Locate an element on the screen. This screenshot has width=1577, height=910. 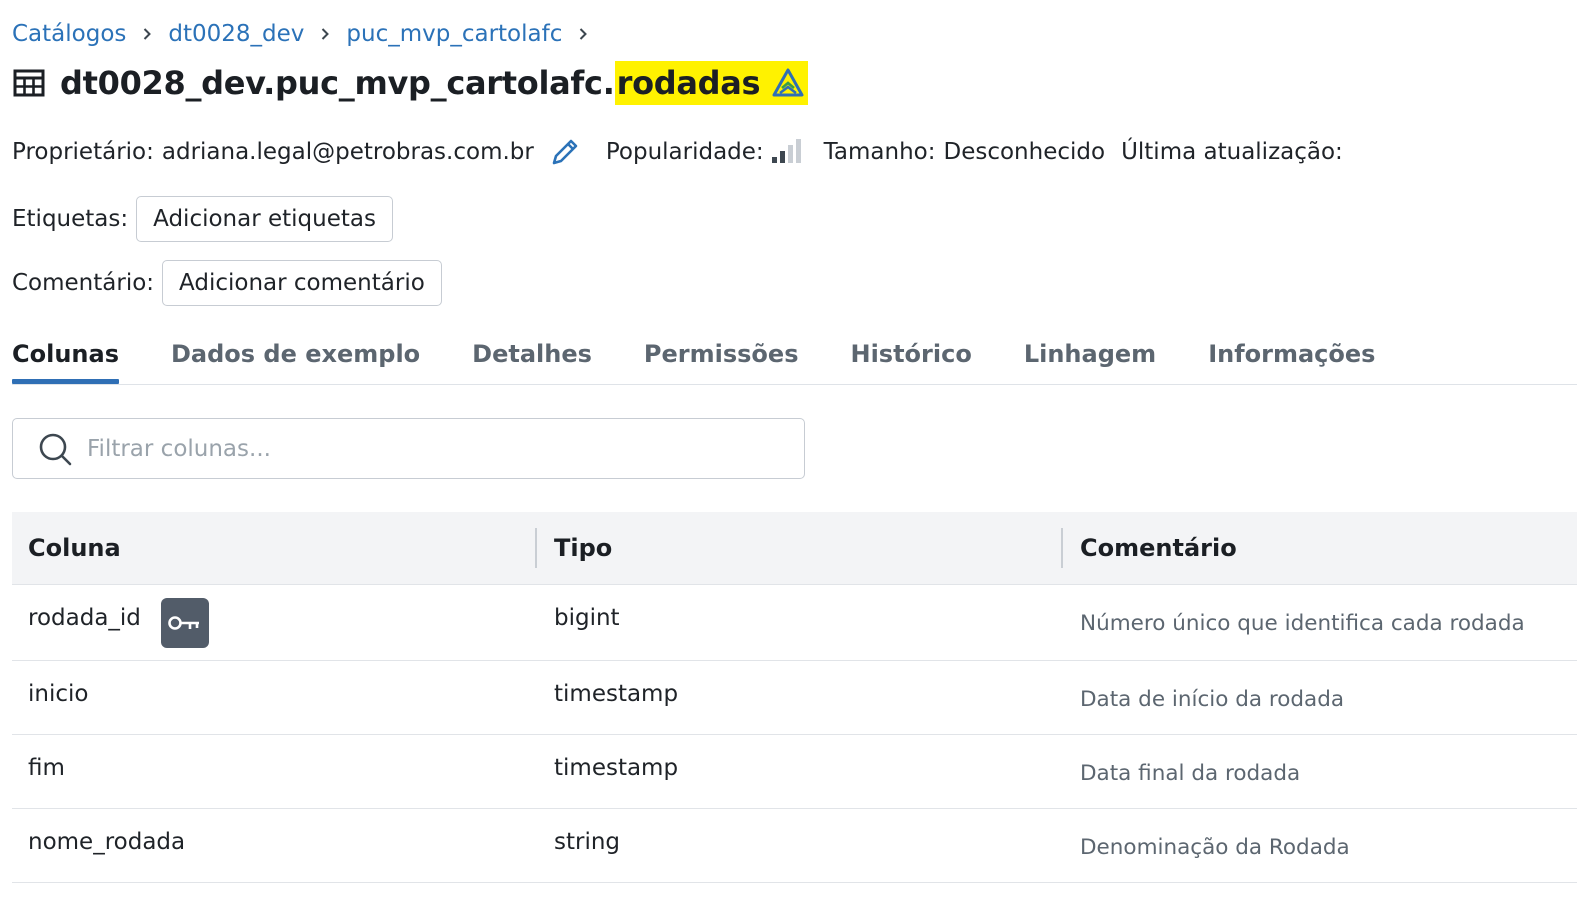
size-value: Desconhecido is located at coordinates (1024, 152).